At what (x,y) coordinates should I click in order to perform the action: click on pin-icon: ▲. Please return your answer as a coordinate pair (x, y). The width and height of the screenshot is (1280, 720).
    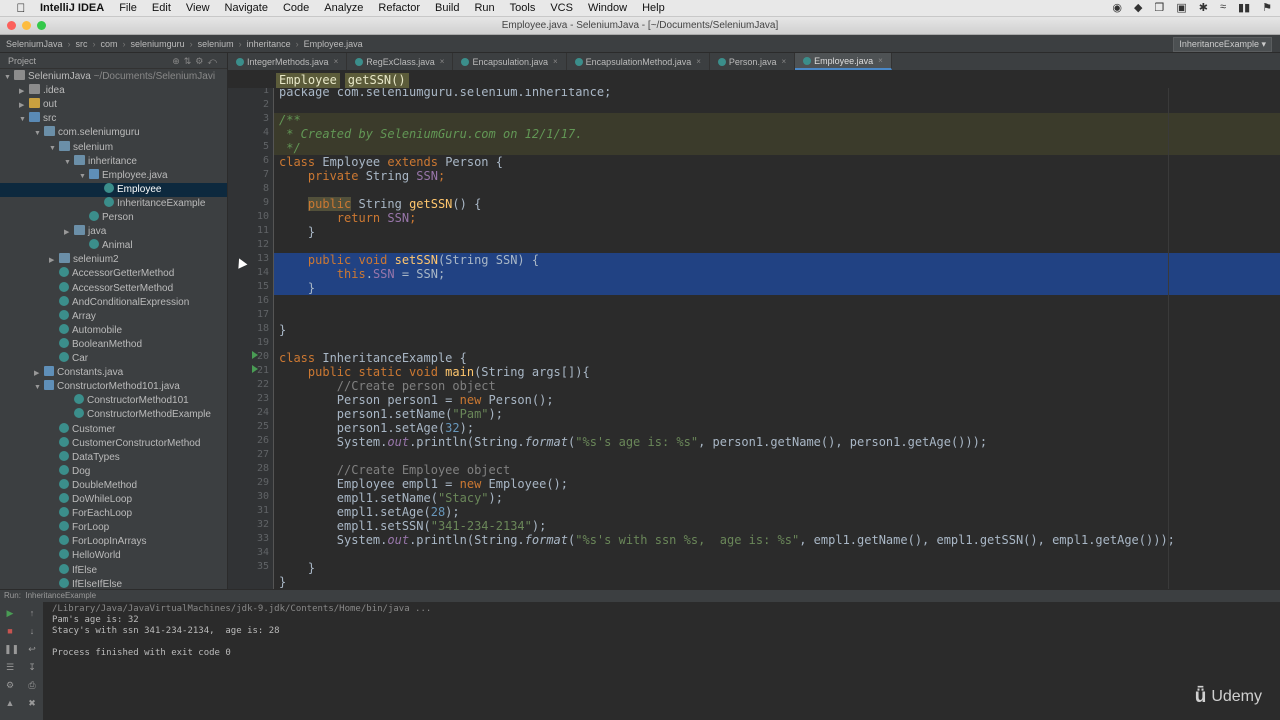
    Looking at the image, I should click on (10, 703).